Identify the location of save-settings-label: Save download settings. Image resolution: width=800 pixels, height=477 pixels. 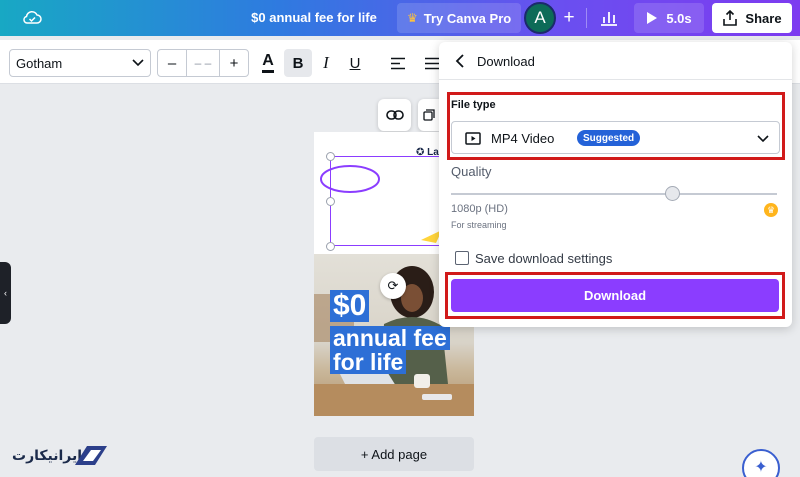
(543, 258).